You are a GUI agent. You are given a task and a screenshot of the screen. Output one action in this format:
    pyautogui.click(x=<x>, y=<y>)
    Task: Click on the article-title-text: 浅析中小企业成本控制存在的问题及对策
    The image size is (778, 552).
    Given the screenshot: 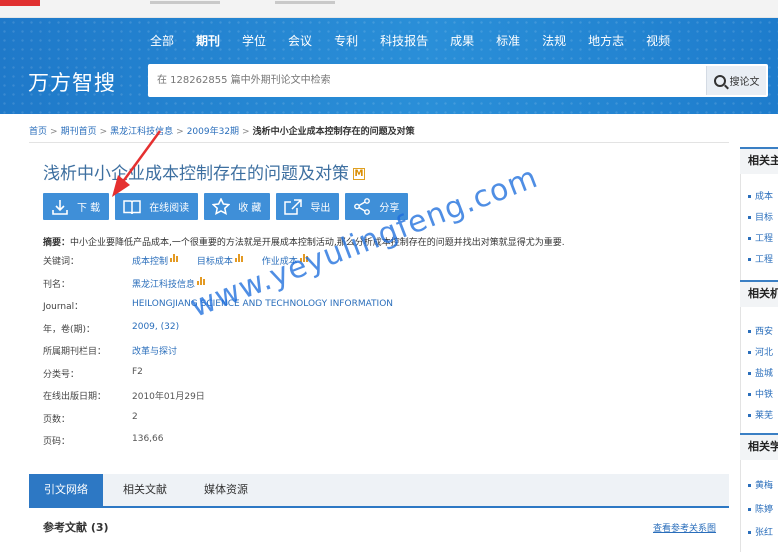 What is the action you would take?
    pyautogui.click(x=196, y=174)
    